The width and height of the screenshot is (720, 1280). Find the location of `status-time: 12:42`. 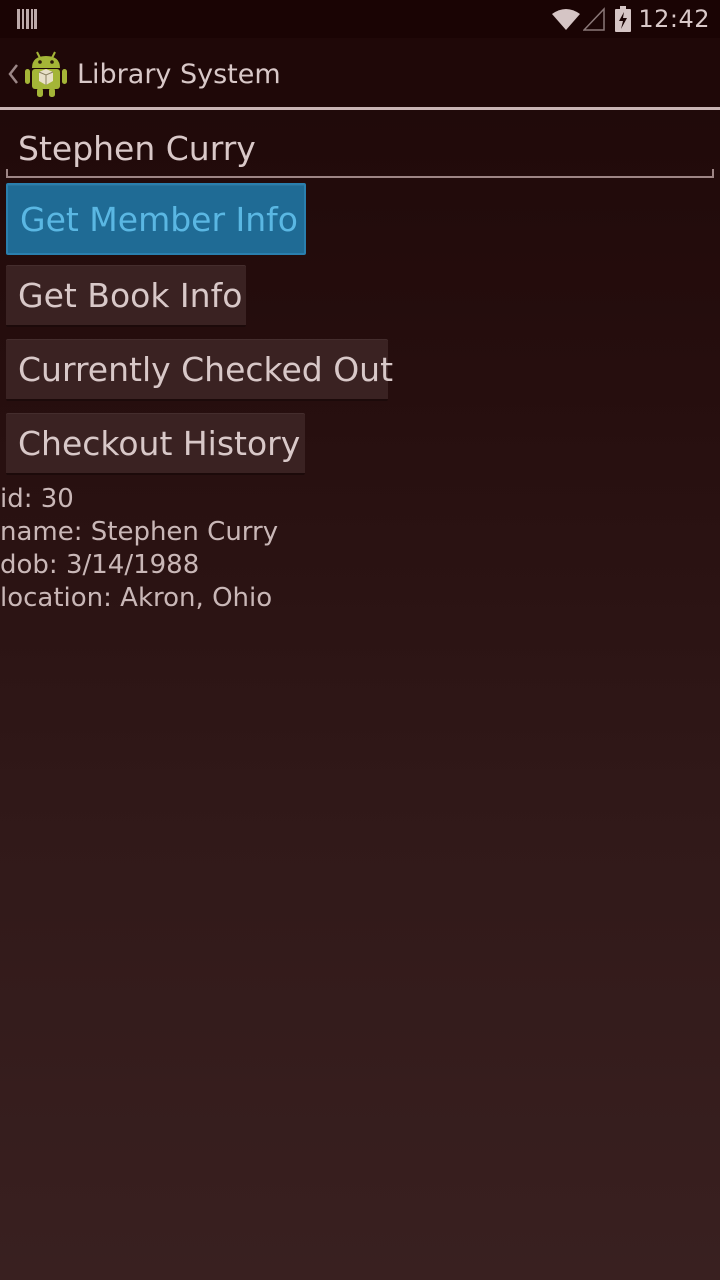

status-time: 12:42 is located at coordinates (674, 19).